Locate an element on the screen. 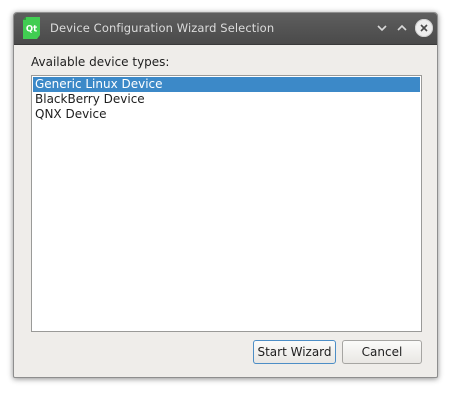 Image resolution: width=452 pixels, height=393 pixels. title-bar: Qt Device Configuration Wizard Selection is located at coordinates (225, 29).